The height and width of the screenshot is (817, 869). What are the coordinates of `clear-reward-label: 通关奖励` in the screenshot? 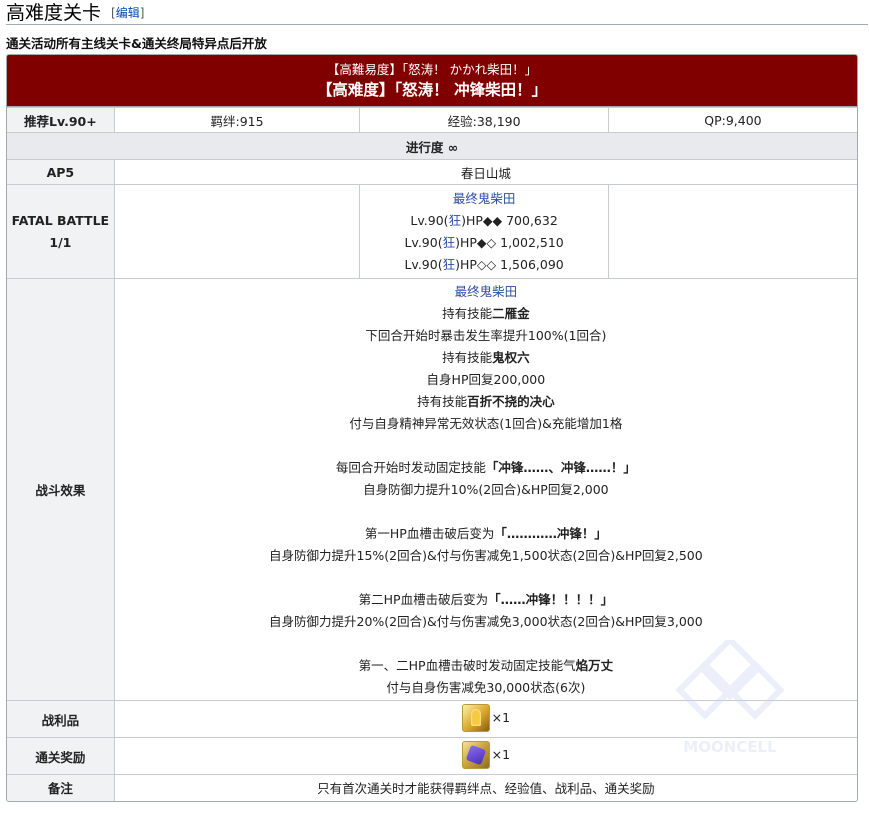 It's located at (61, 756).